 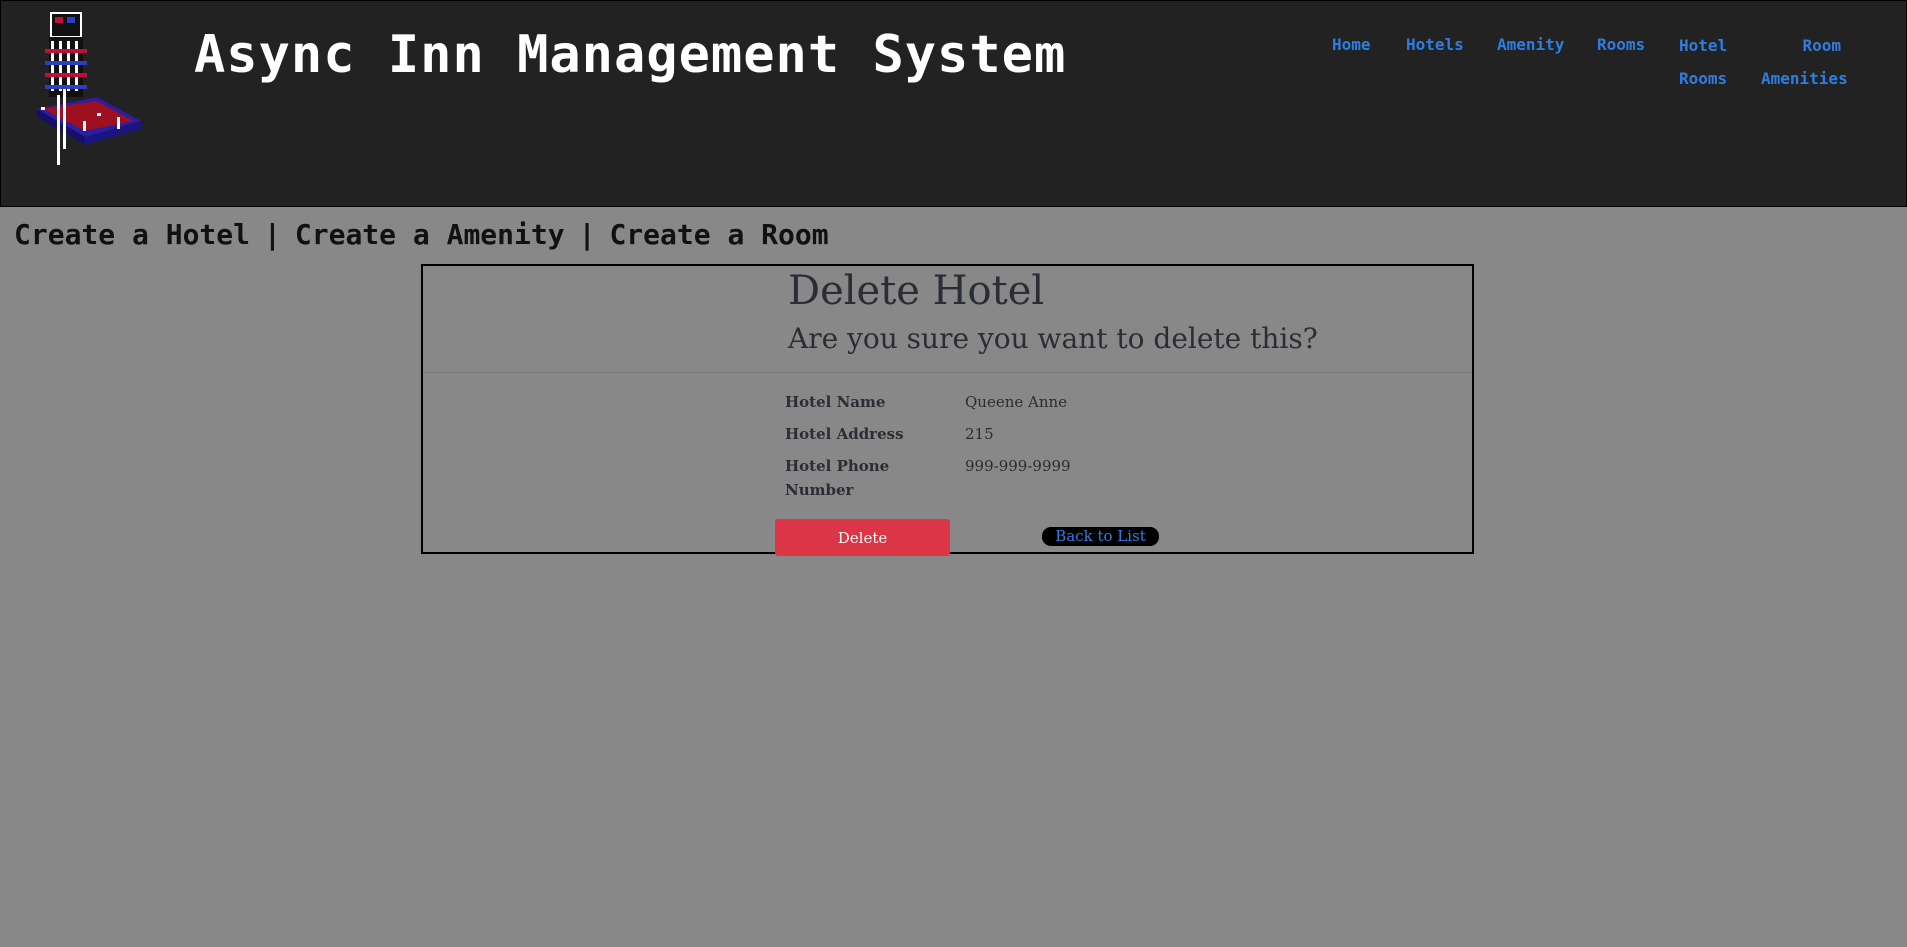 What do you see at coordinates (979, 434) in the screenshot?
I see `hotel-address-value: 215` at bounding box center [979, 434].